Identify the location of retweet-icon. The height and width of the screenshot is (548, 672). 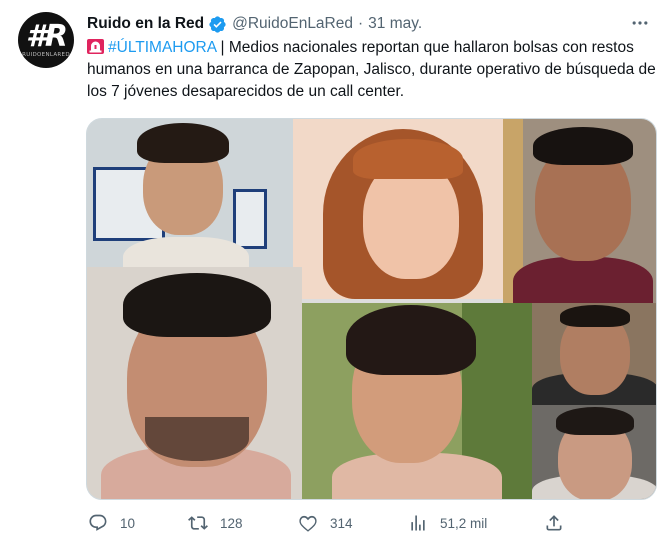
(198, 523).